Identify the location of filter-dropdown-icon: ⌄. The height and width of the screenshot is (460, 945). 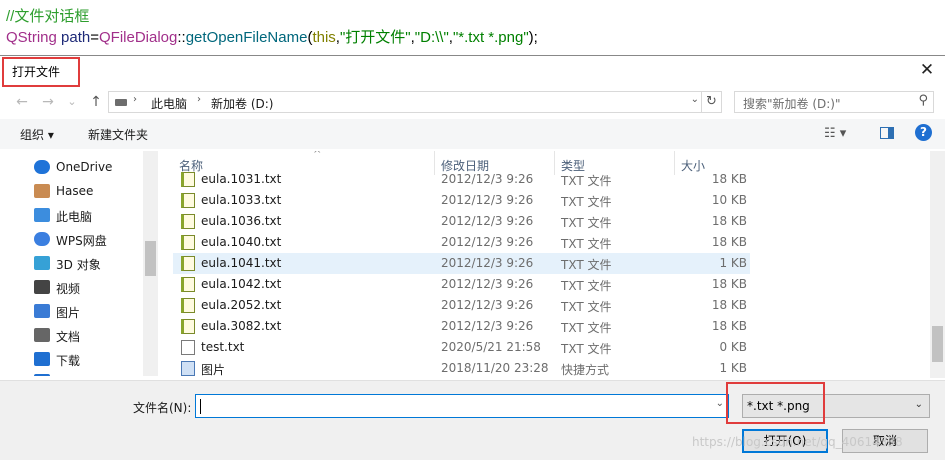
(919, 404).